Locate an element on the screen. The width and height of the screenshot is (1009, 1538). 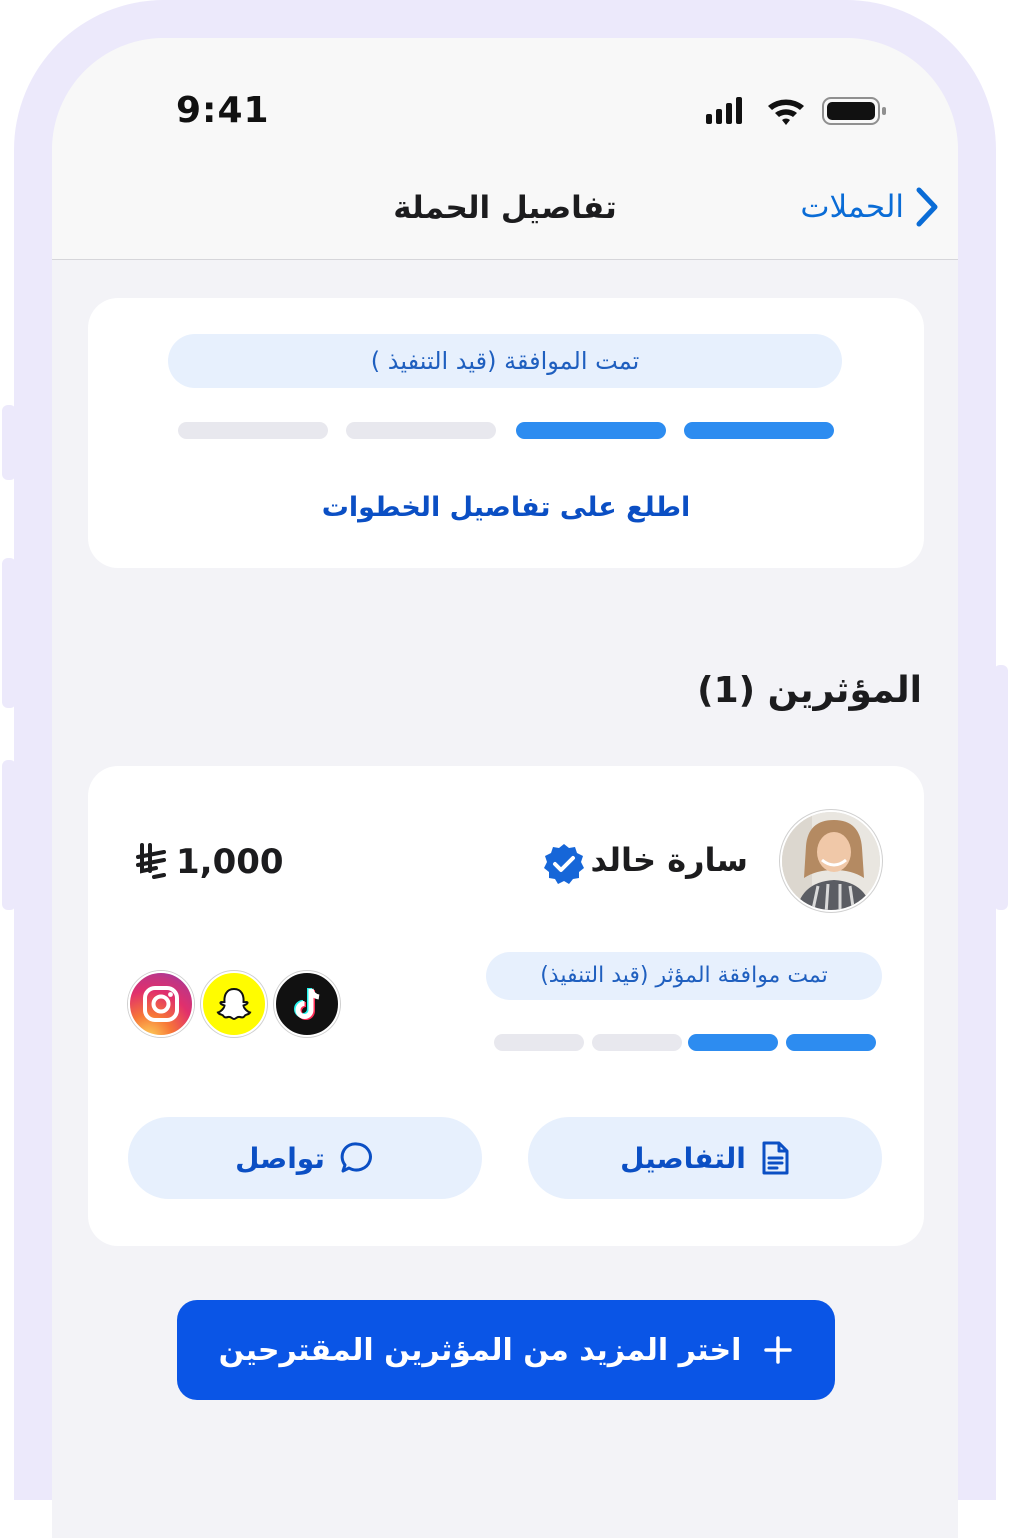
wifi-icon is located at coordinates (786, 112).